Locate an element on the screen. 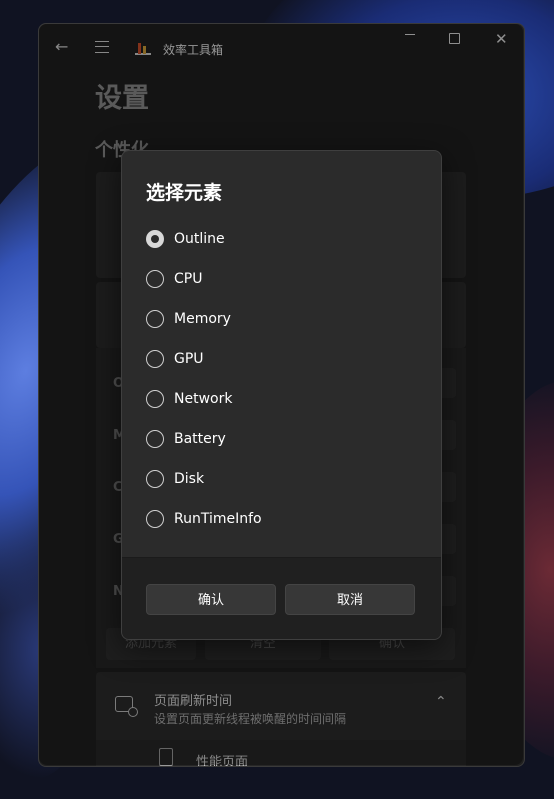 The width and height of the screenshot is (554, 799). radio-option-cpu: CPU is located at coordinates (174, 279).